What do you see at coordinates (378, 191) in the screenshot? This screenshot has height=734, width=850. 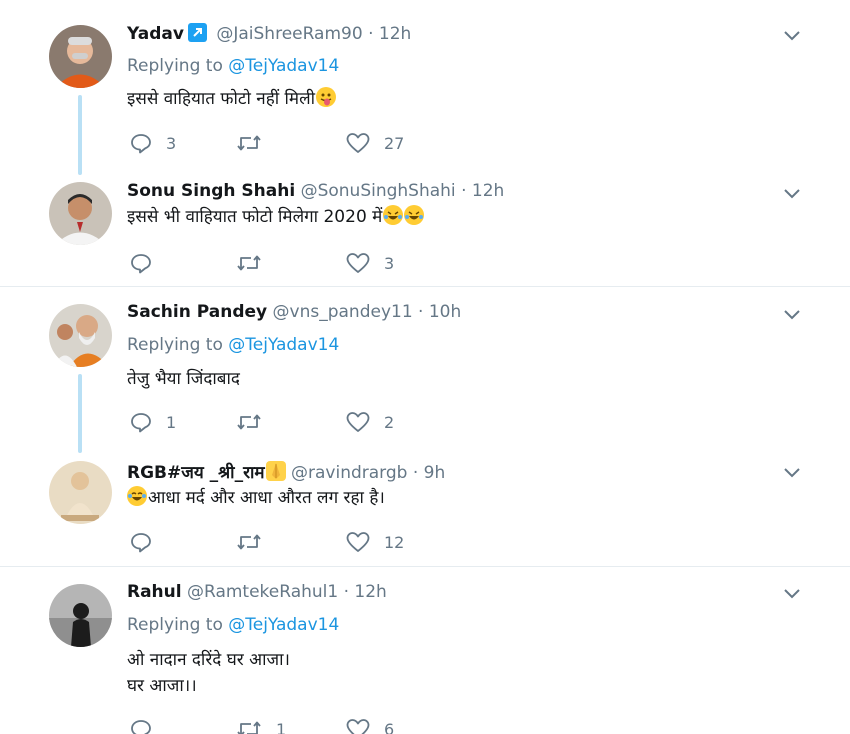 I see `handle: @SonuSinghShahi` at bounding box center [378, 191].